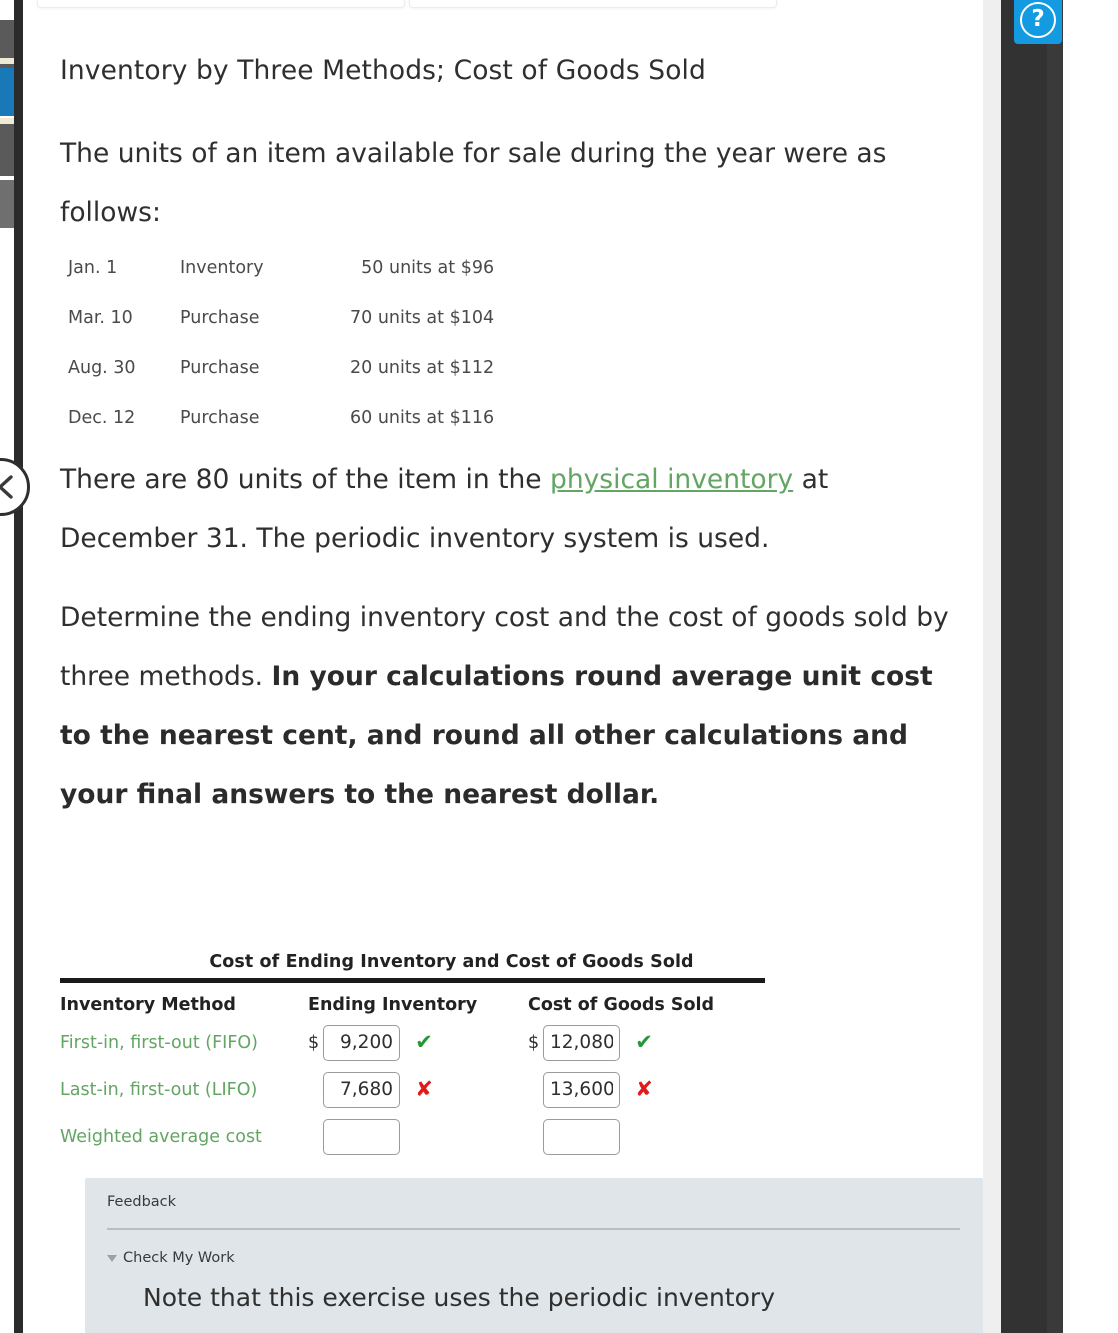  I want to click on method-label-lifo: Last-in, first-out (LIFO), so click(159, 1089).